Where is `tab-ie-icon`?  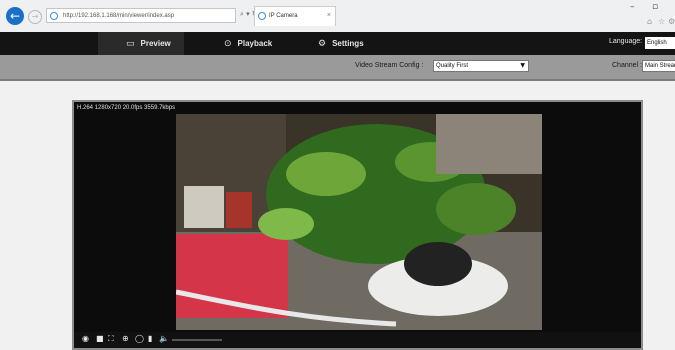 tab-ie-icon is located at coordinates (262, 16).